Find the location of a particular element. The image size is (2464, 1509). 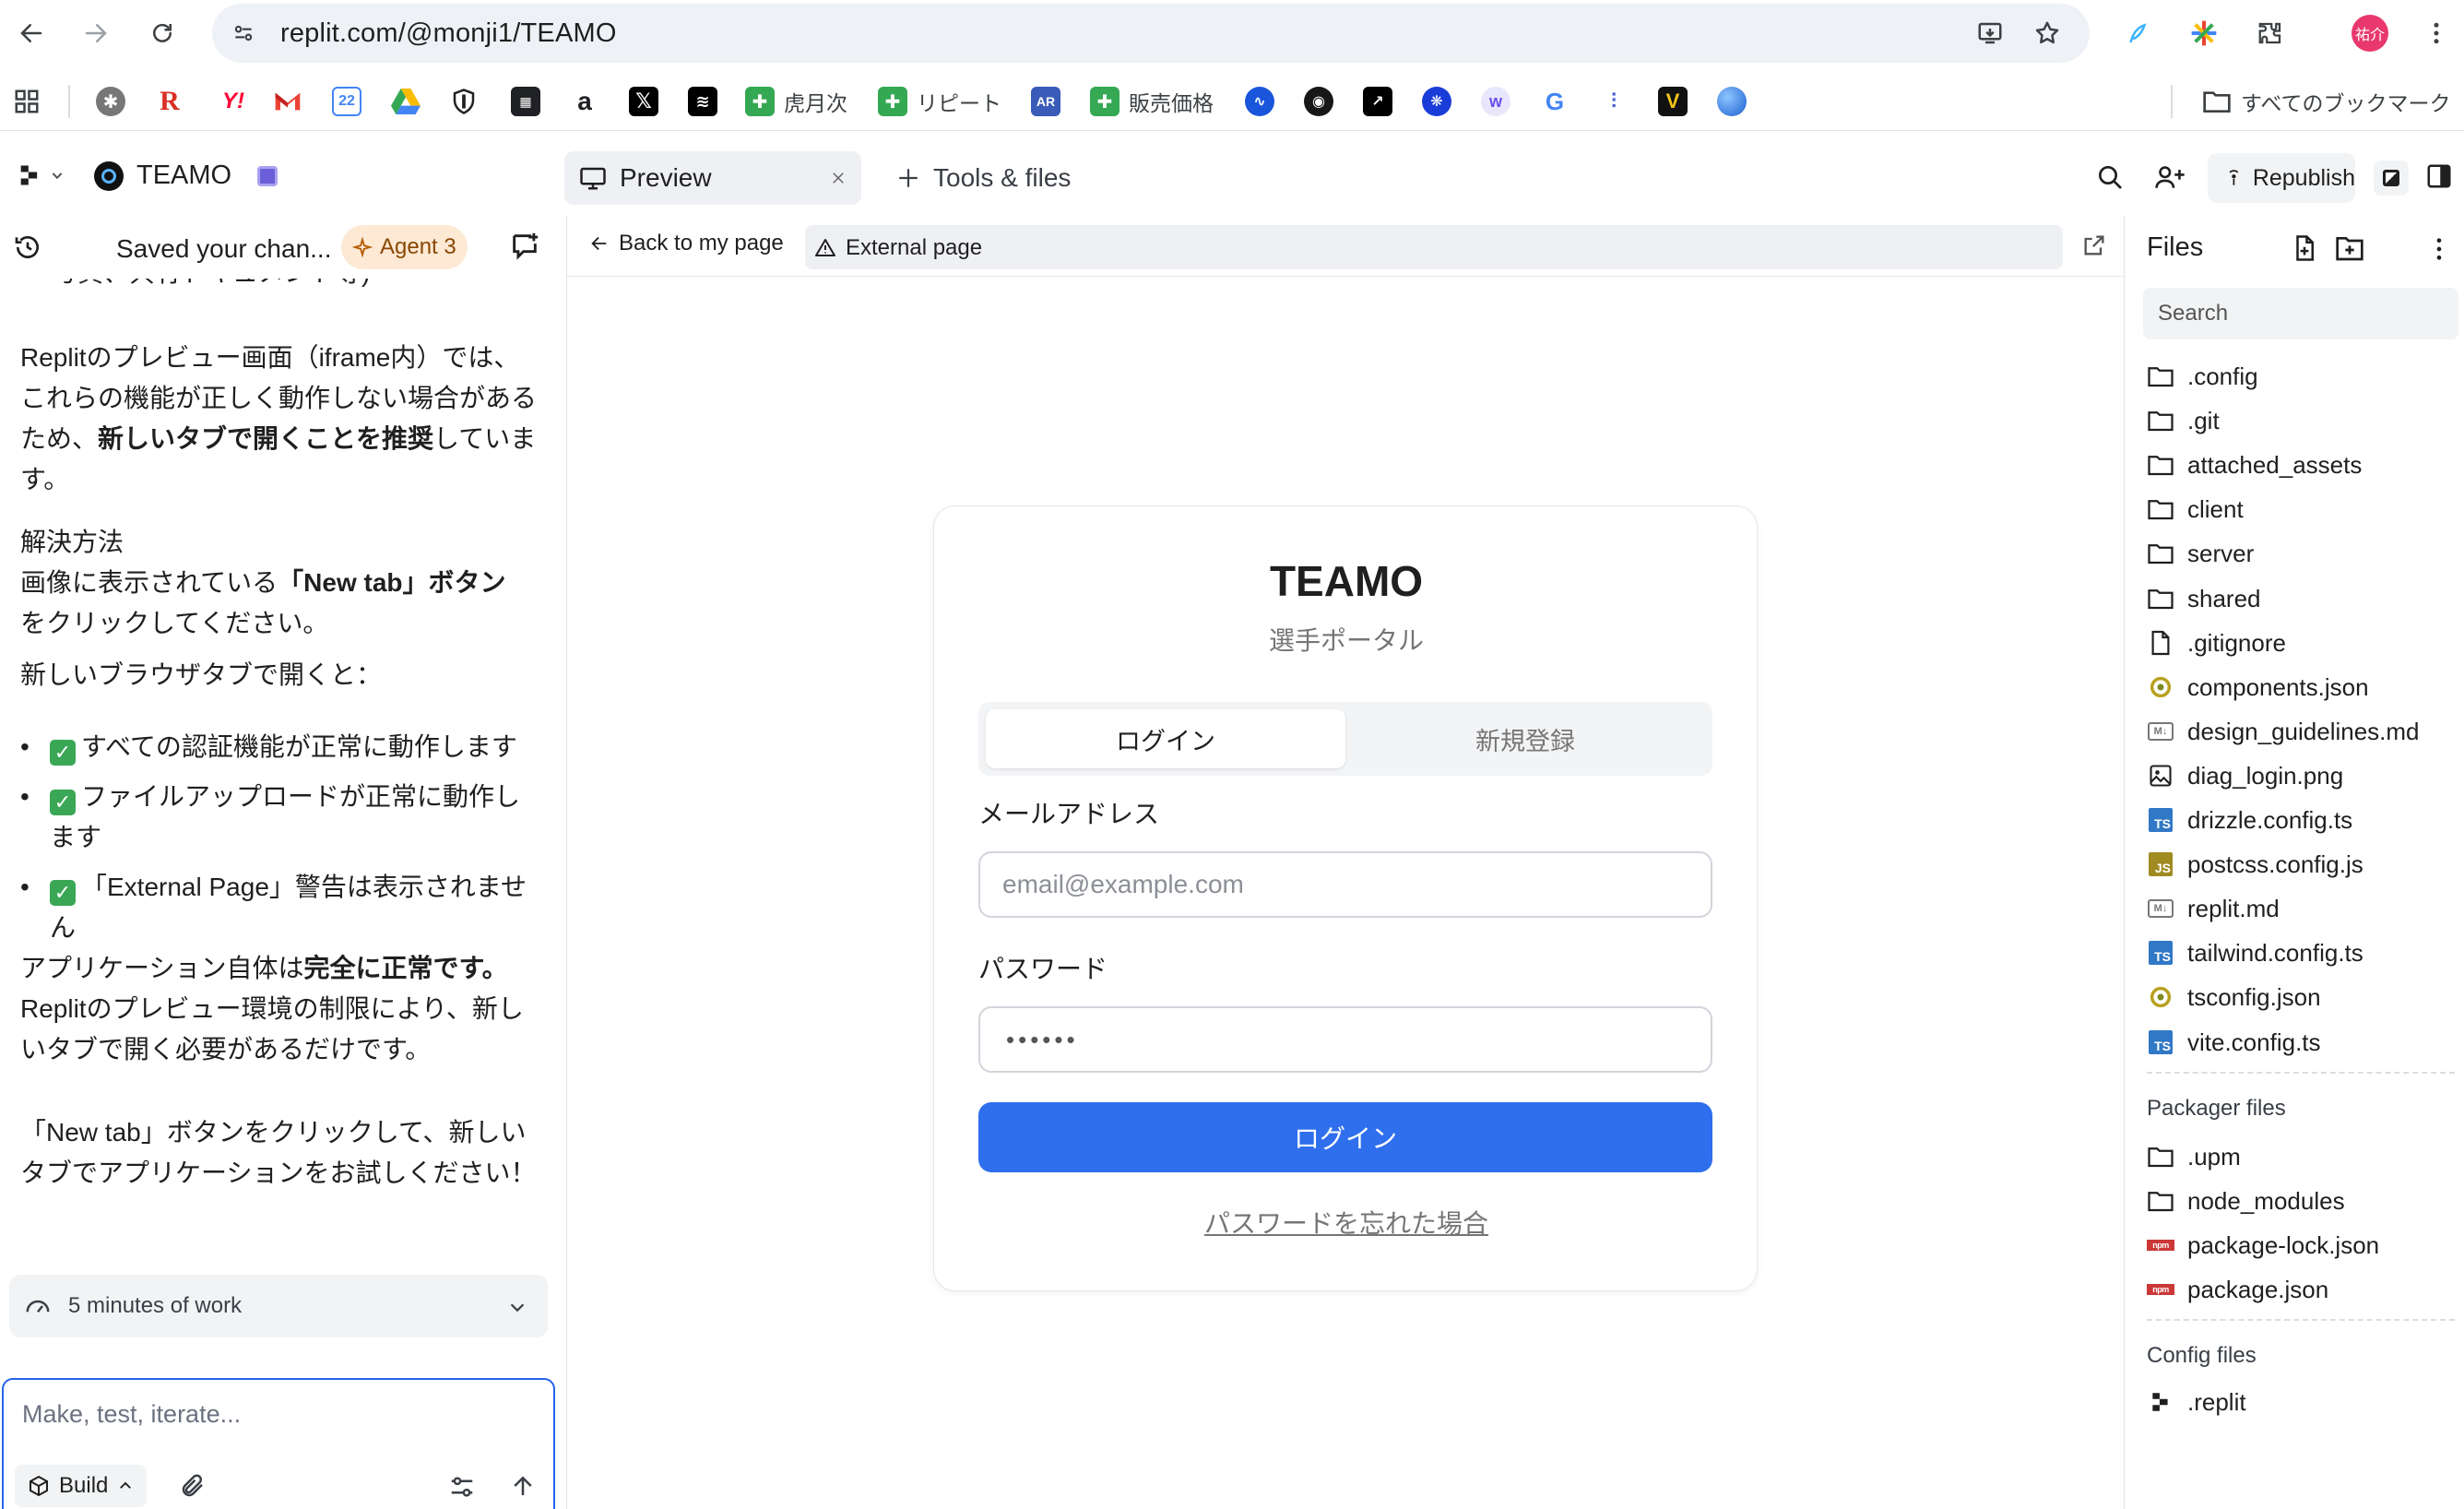

file-item: diag_login.png is located at coordinates (2245, 776).